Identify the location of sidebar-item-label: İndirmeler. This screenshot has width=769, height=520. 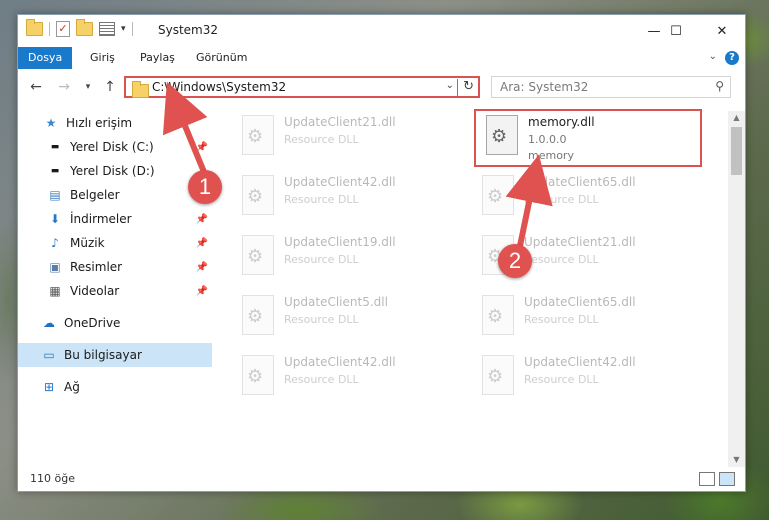
(101, 219).